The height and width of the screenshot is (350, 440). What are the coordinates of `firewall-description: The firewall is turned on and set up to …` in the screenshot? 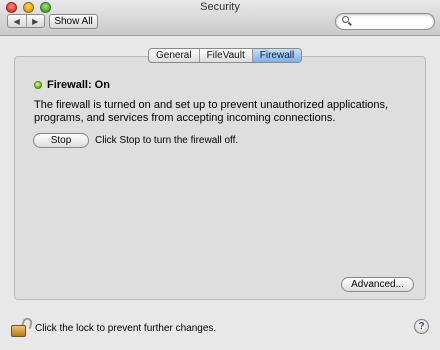 It's located at (211, 111).